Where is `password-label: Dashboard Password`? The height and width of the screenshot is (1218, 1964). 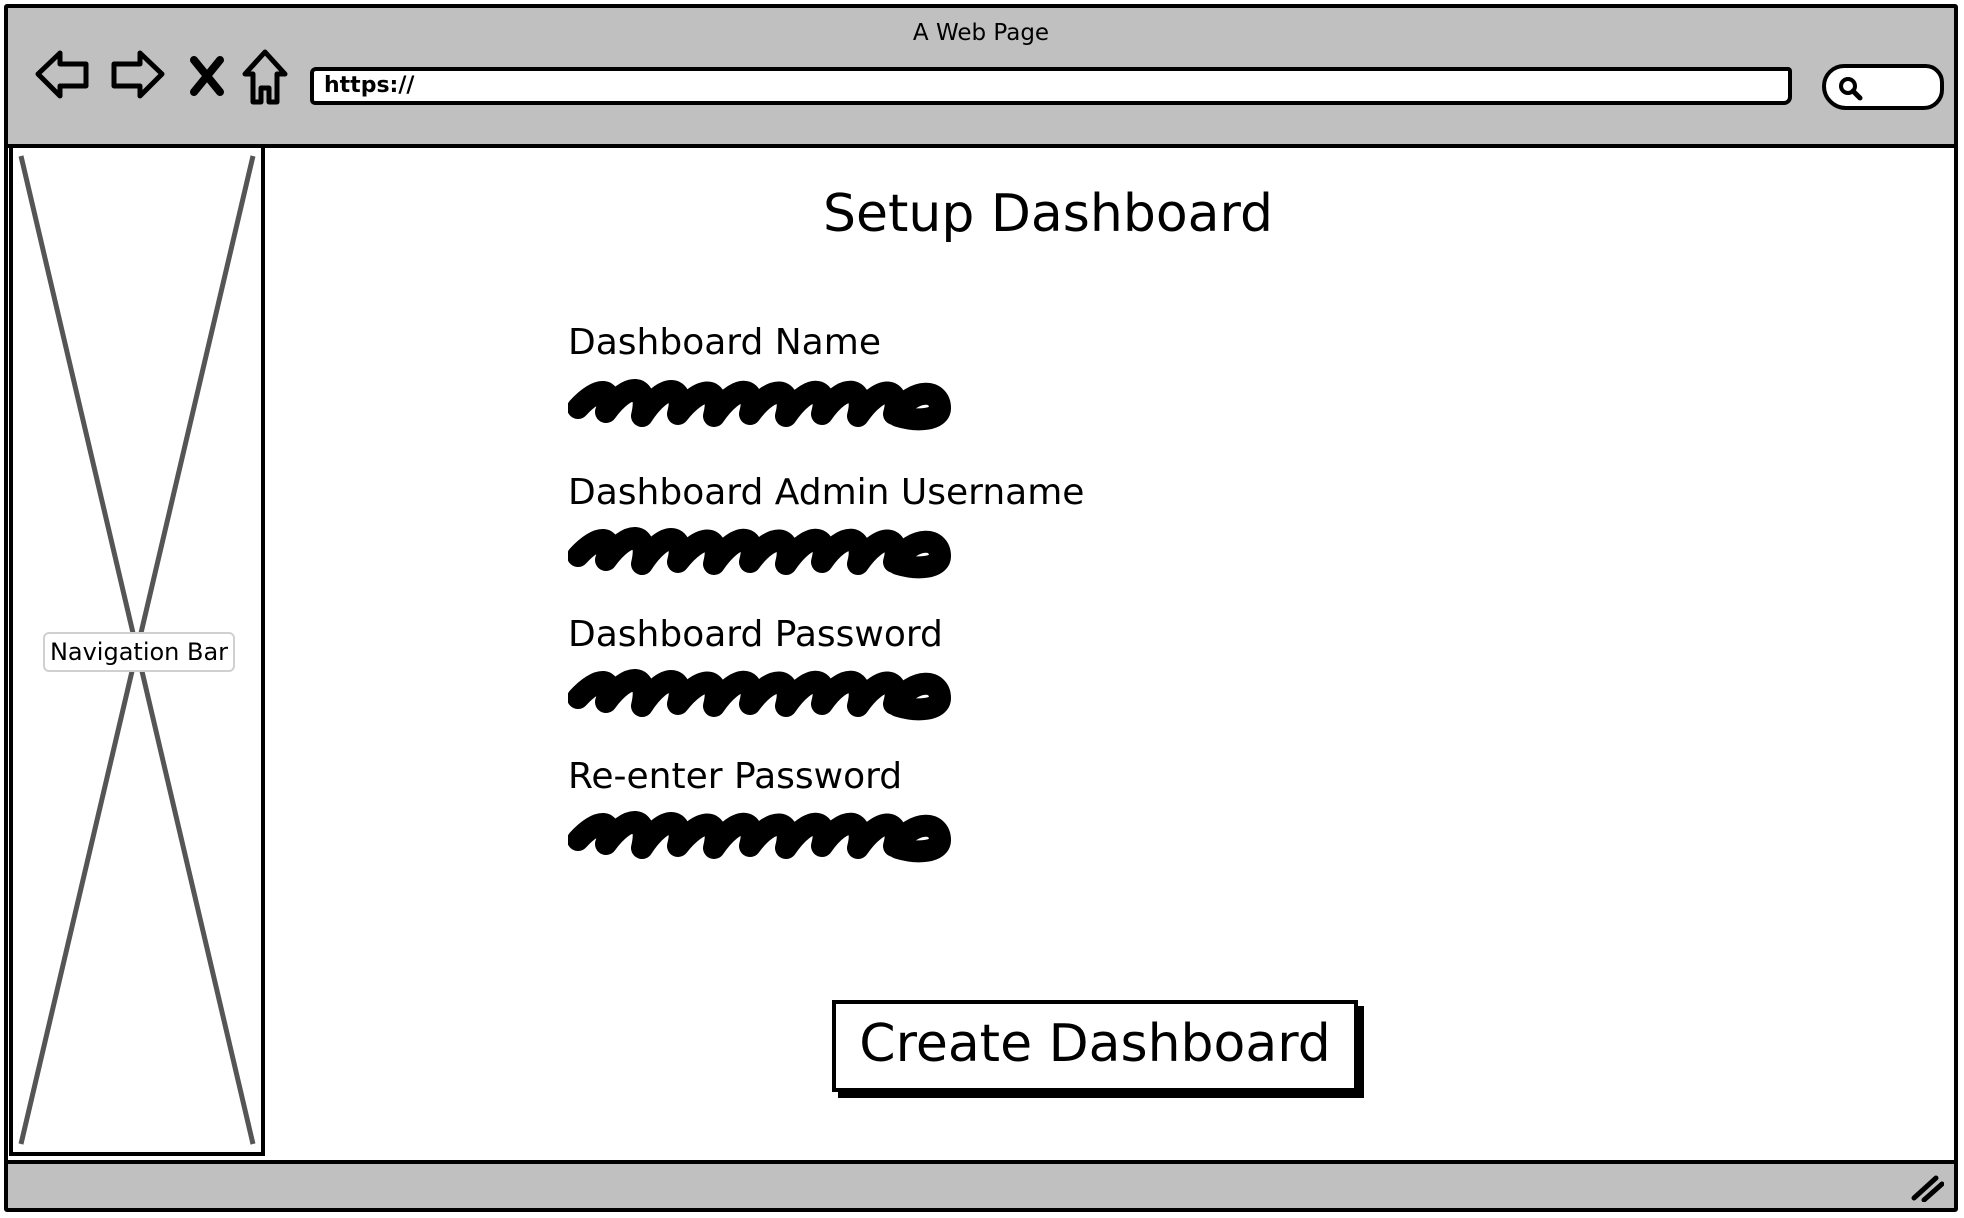 password-label: Dashboard Password is located at coordinates (755, 634).